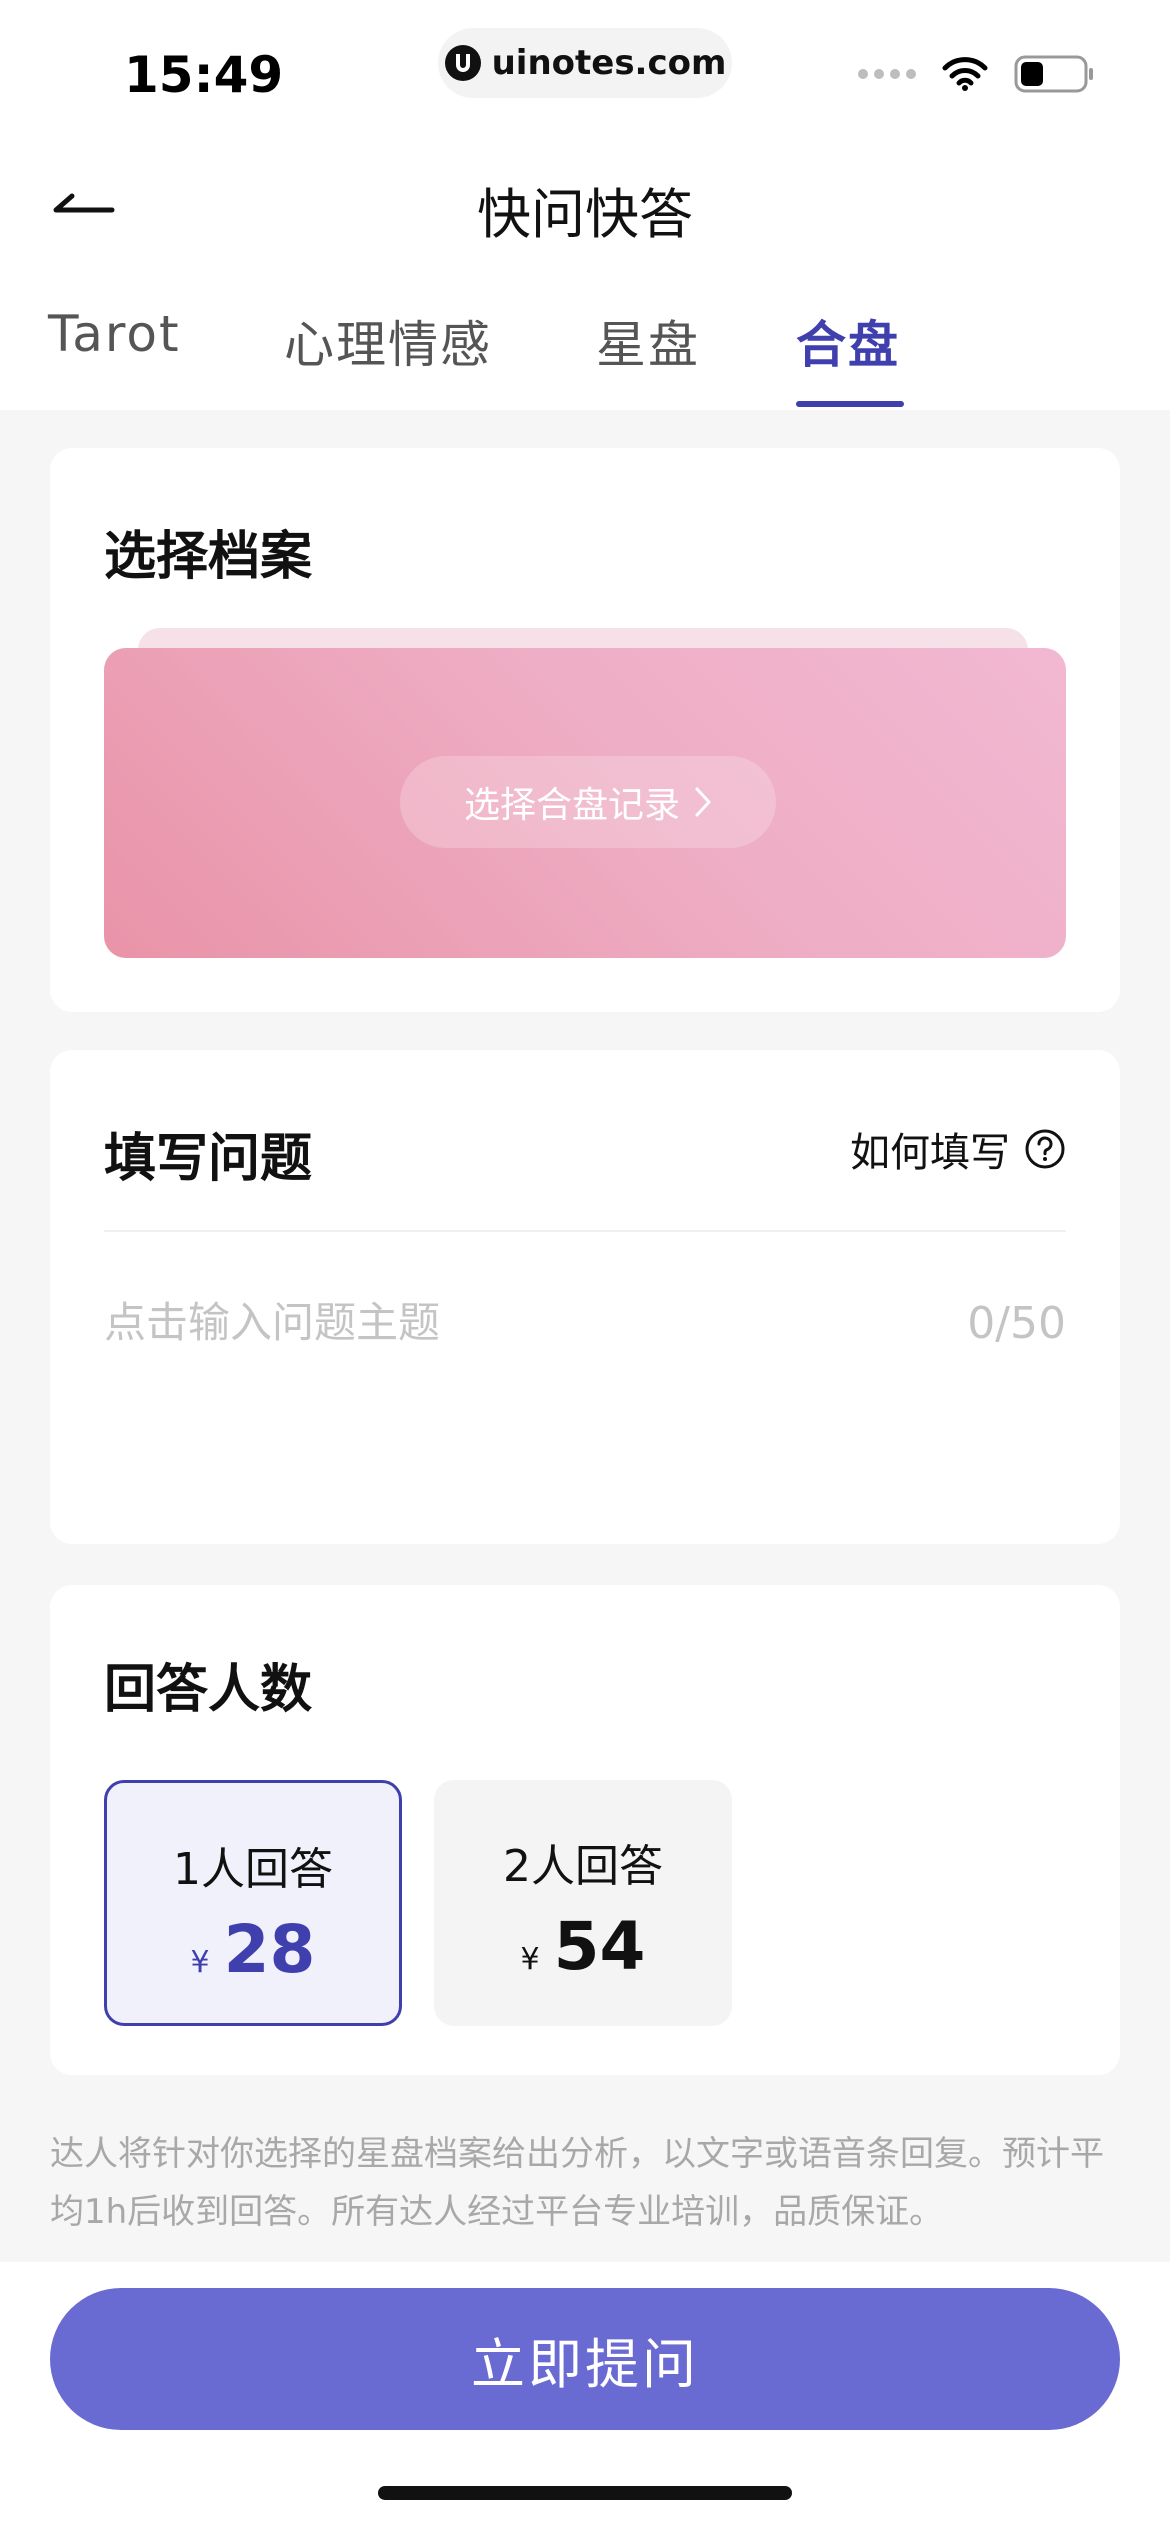 The image size is (1170, 2532). Describe the element at coordinates (114, 334) in the screenshot. I see `tab-tarot: Tarot` at that location.